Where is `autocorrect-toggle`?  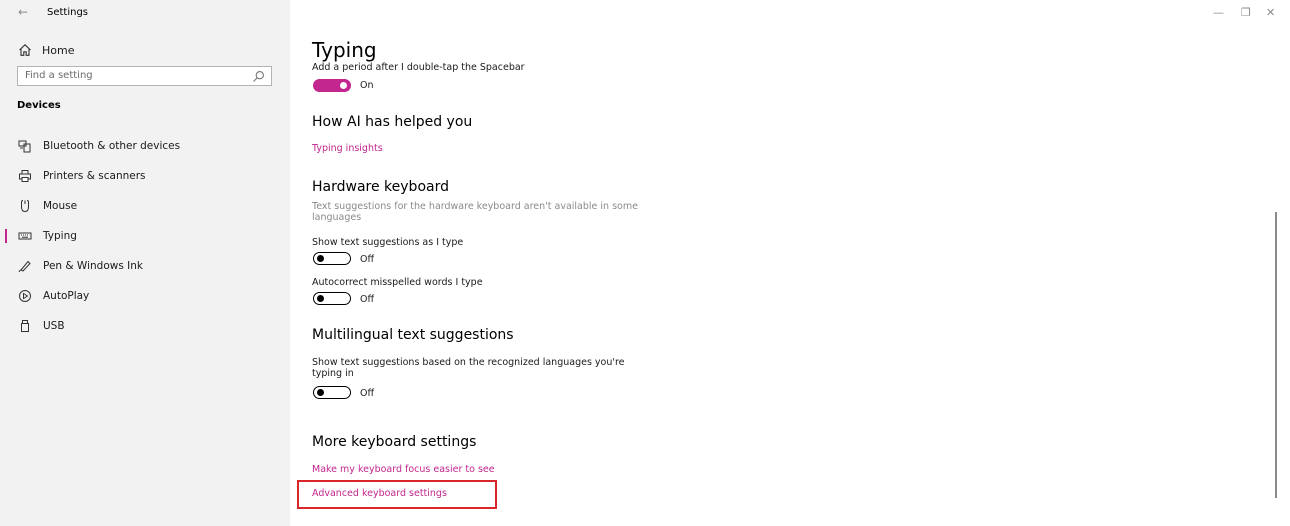 autocorrect-toggle is located at coordinates (332, 298).